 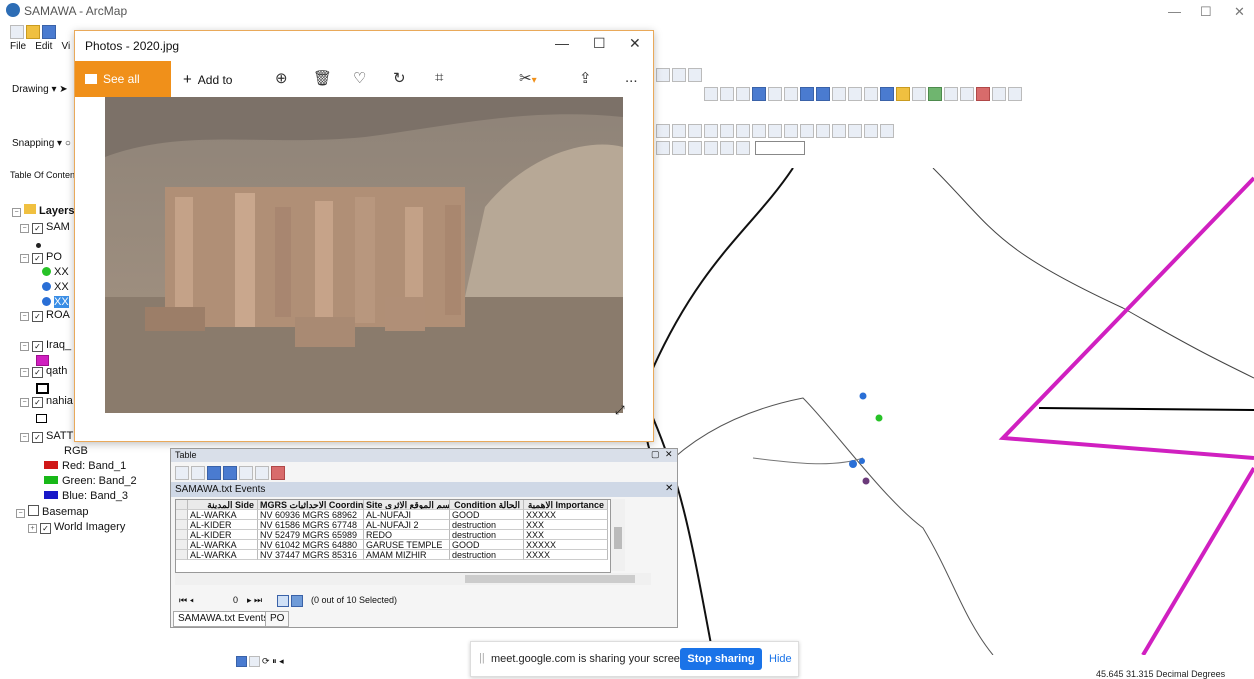 What do you see at coordinates (43, 210) in the screenshot?
I see `toc-layers-root: − Layers` at bounding box center [43, 210].